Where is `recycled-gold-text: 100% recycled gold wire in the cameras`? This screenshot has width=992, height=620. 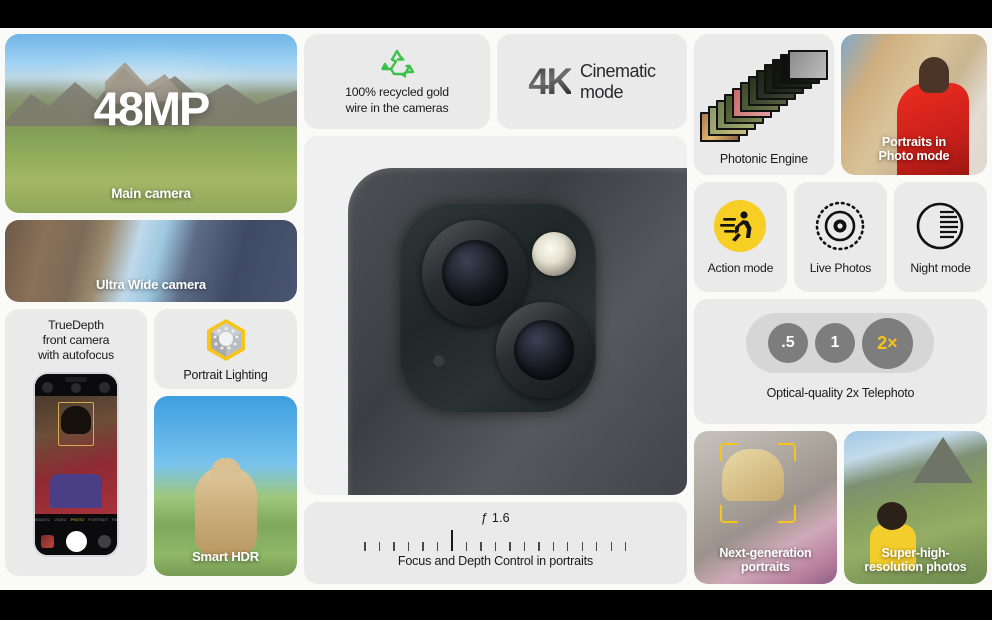
recycled-gold-text: 100% recycled gold wire in the cameras is located at coordinates (397, 100).